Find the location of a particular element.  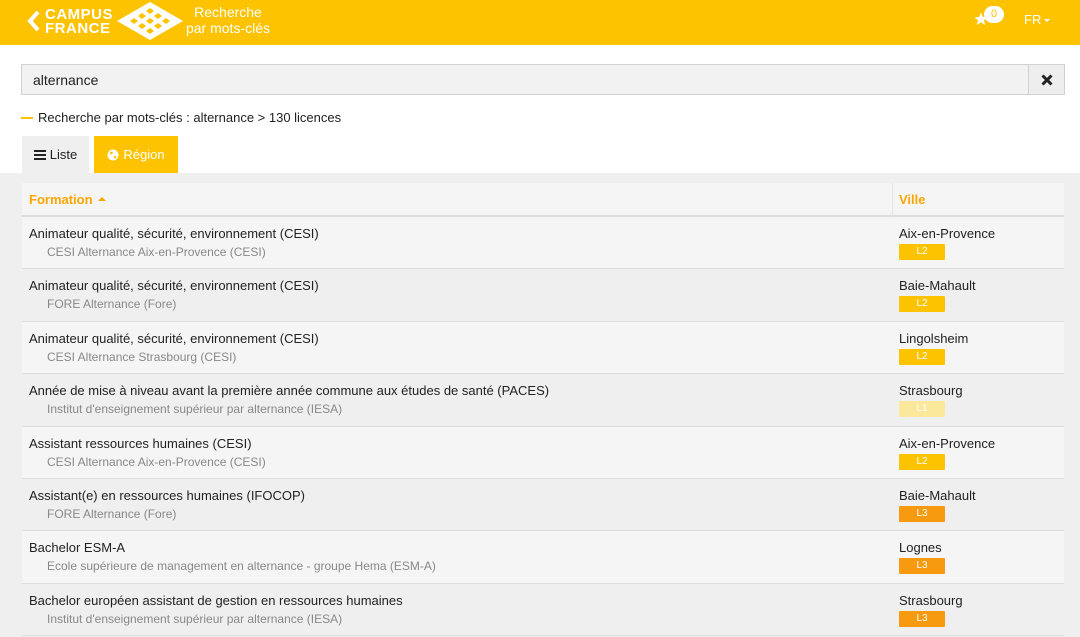

level-badge: L1 is located at coordinates (922, 409).